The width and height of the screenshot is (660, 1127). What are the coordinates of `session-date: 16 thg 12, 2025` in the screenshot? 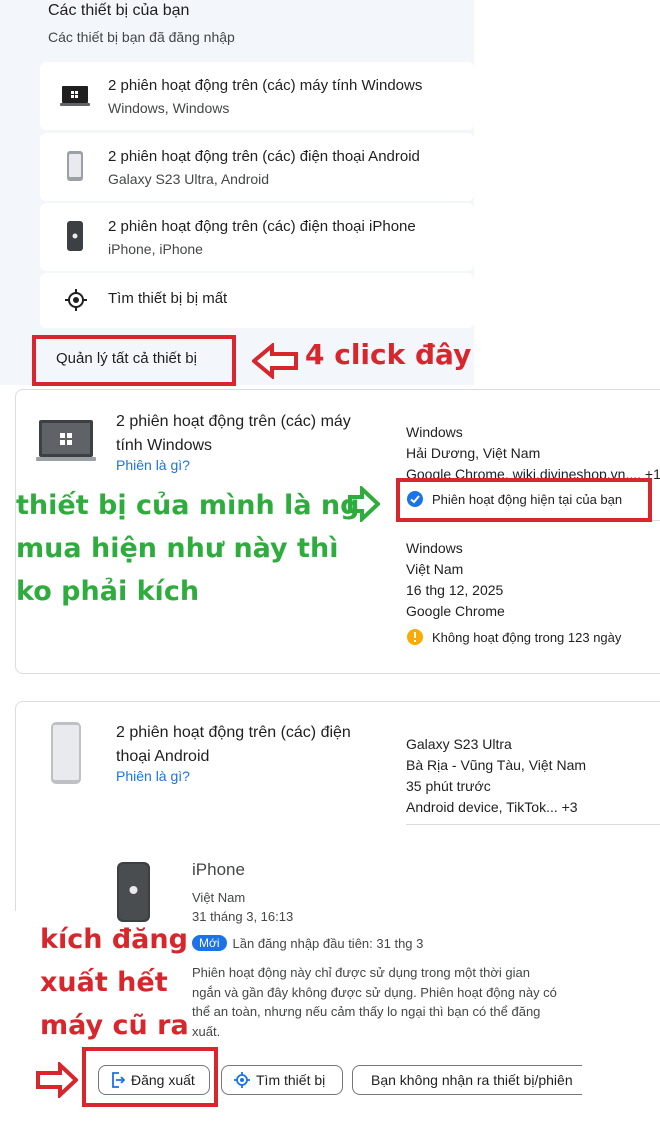 It's located at (455, 590).